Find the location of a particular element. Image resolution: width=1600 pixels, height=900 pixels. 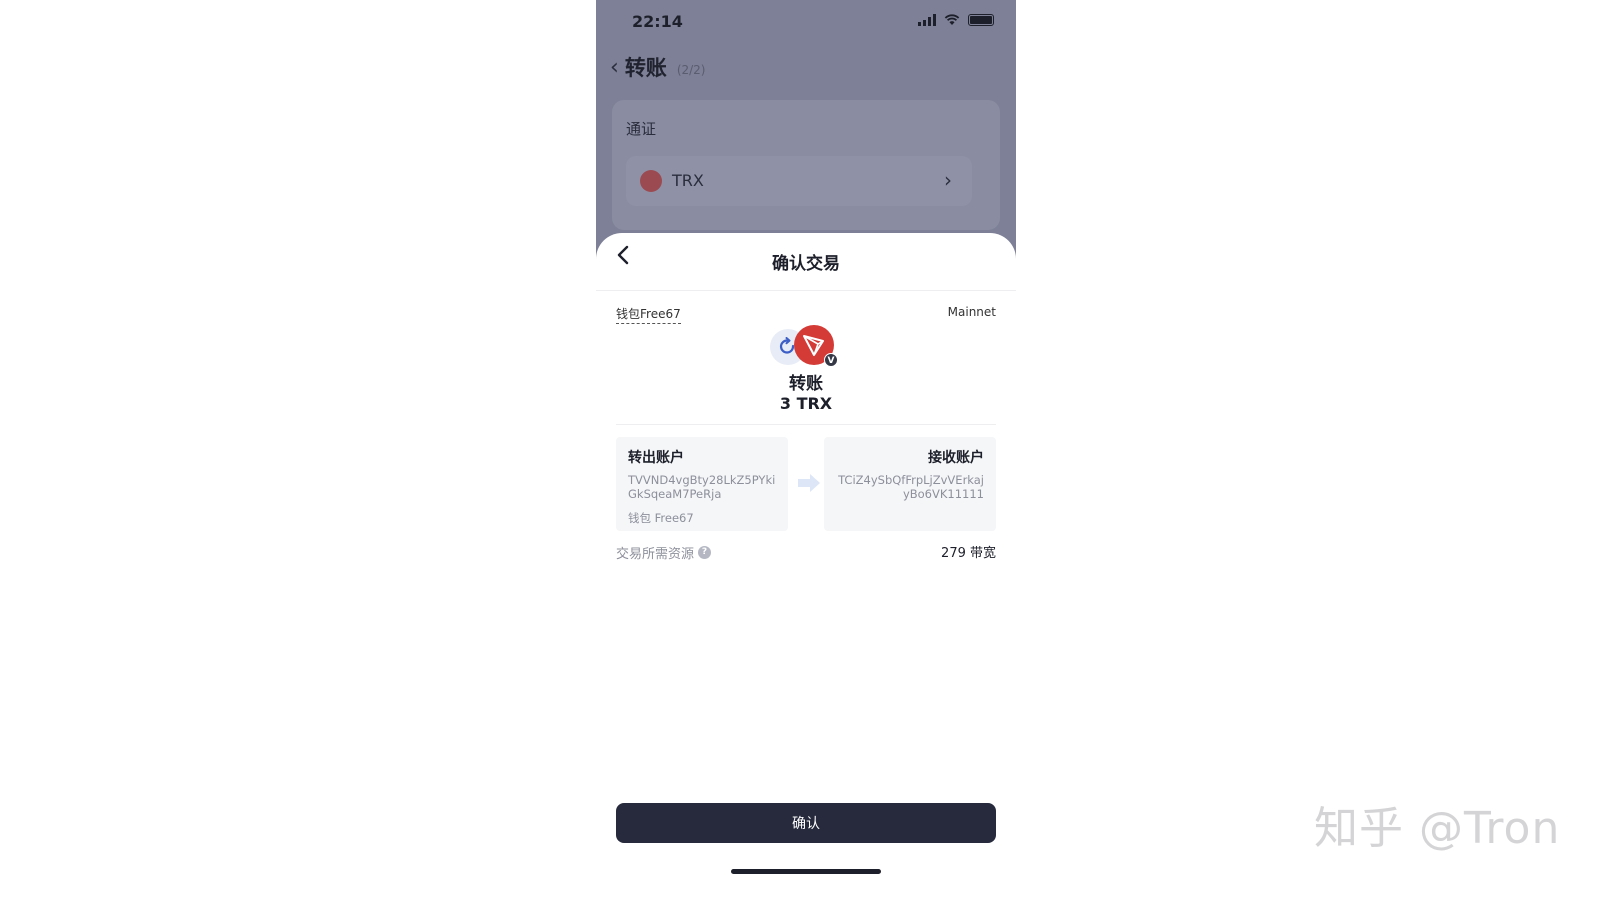

sheet-title: 确认交易 is located at coordinates (806, 264).